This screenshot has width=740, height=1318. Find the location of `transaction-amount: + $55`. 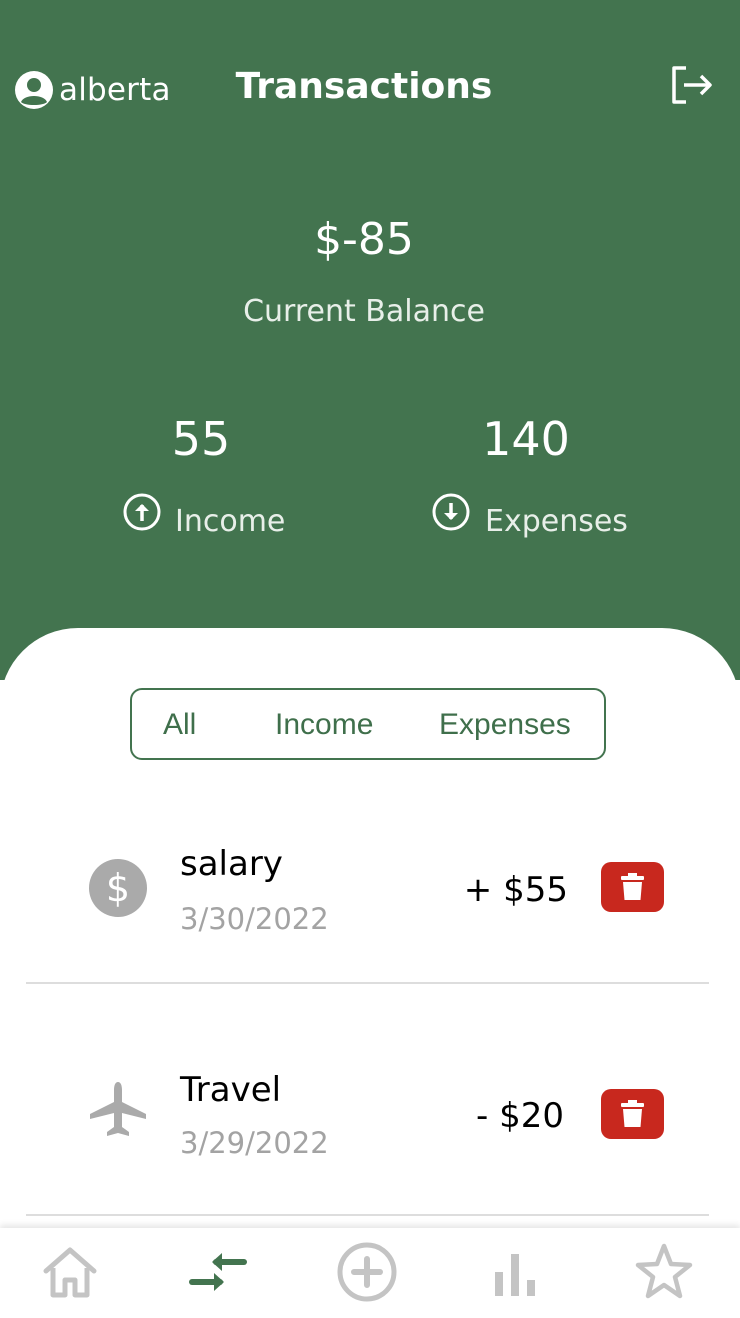

transaction-amount: + $55 is located at coordinates (515, 890).